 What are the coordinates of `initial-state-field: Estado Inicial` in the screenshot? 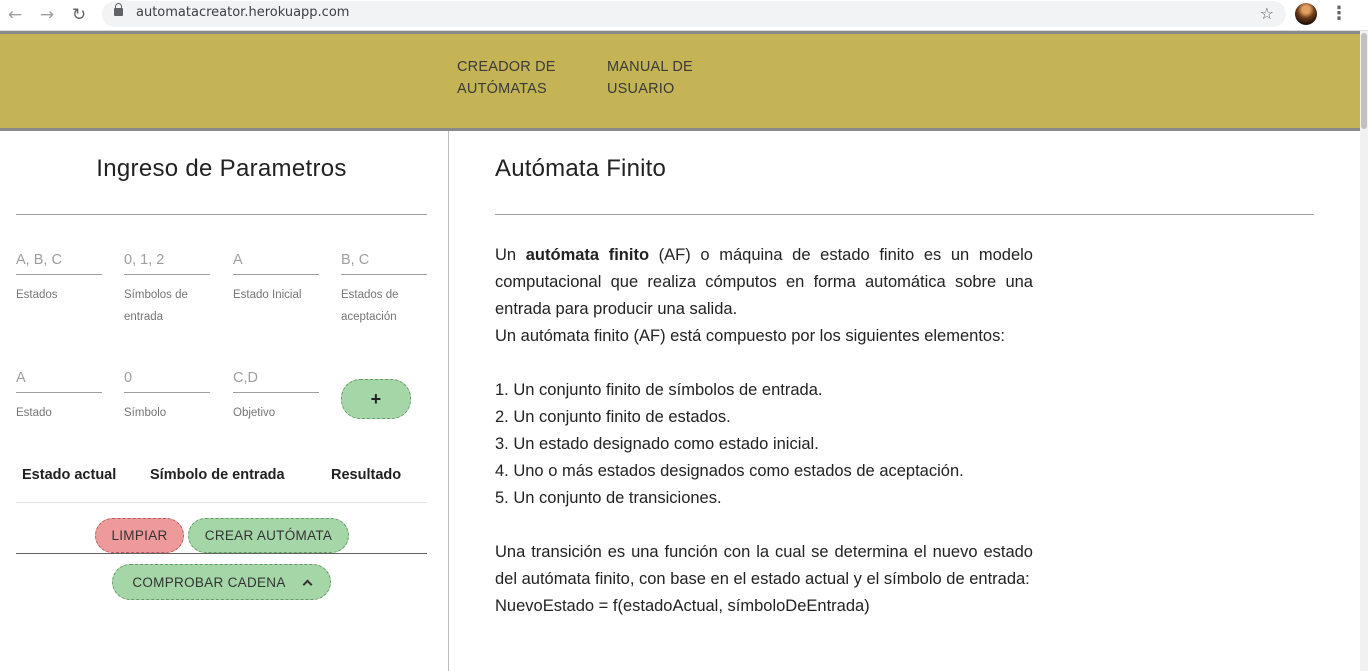 It's located at (276, 275).